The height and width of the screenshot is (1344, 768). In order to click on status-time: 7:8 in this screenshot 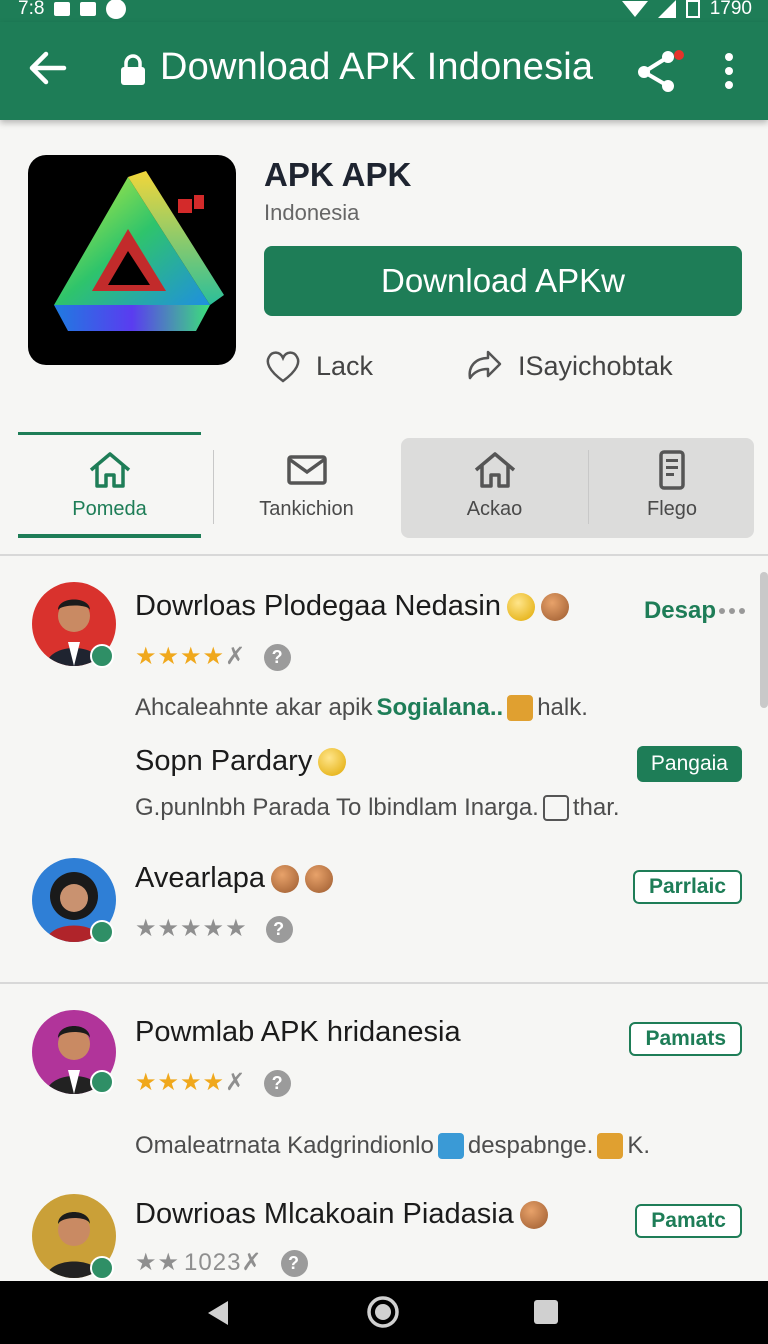, I will do `click(31, 9)`.